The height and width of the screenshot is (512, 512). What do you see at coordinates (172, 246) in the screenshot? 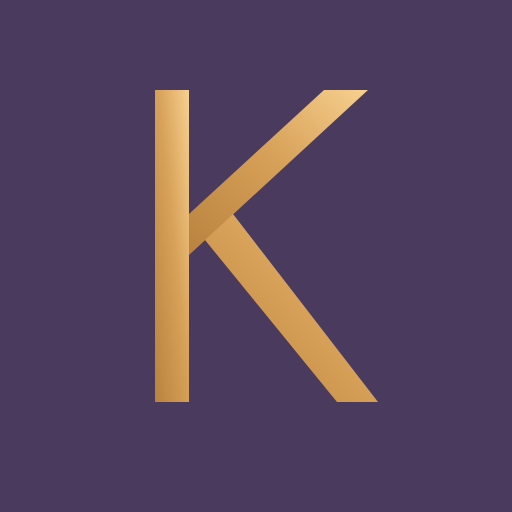
I see `k-stem` at bounding box center [172, 246].